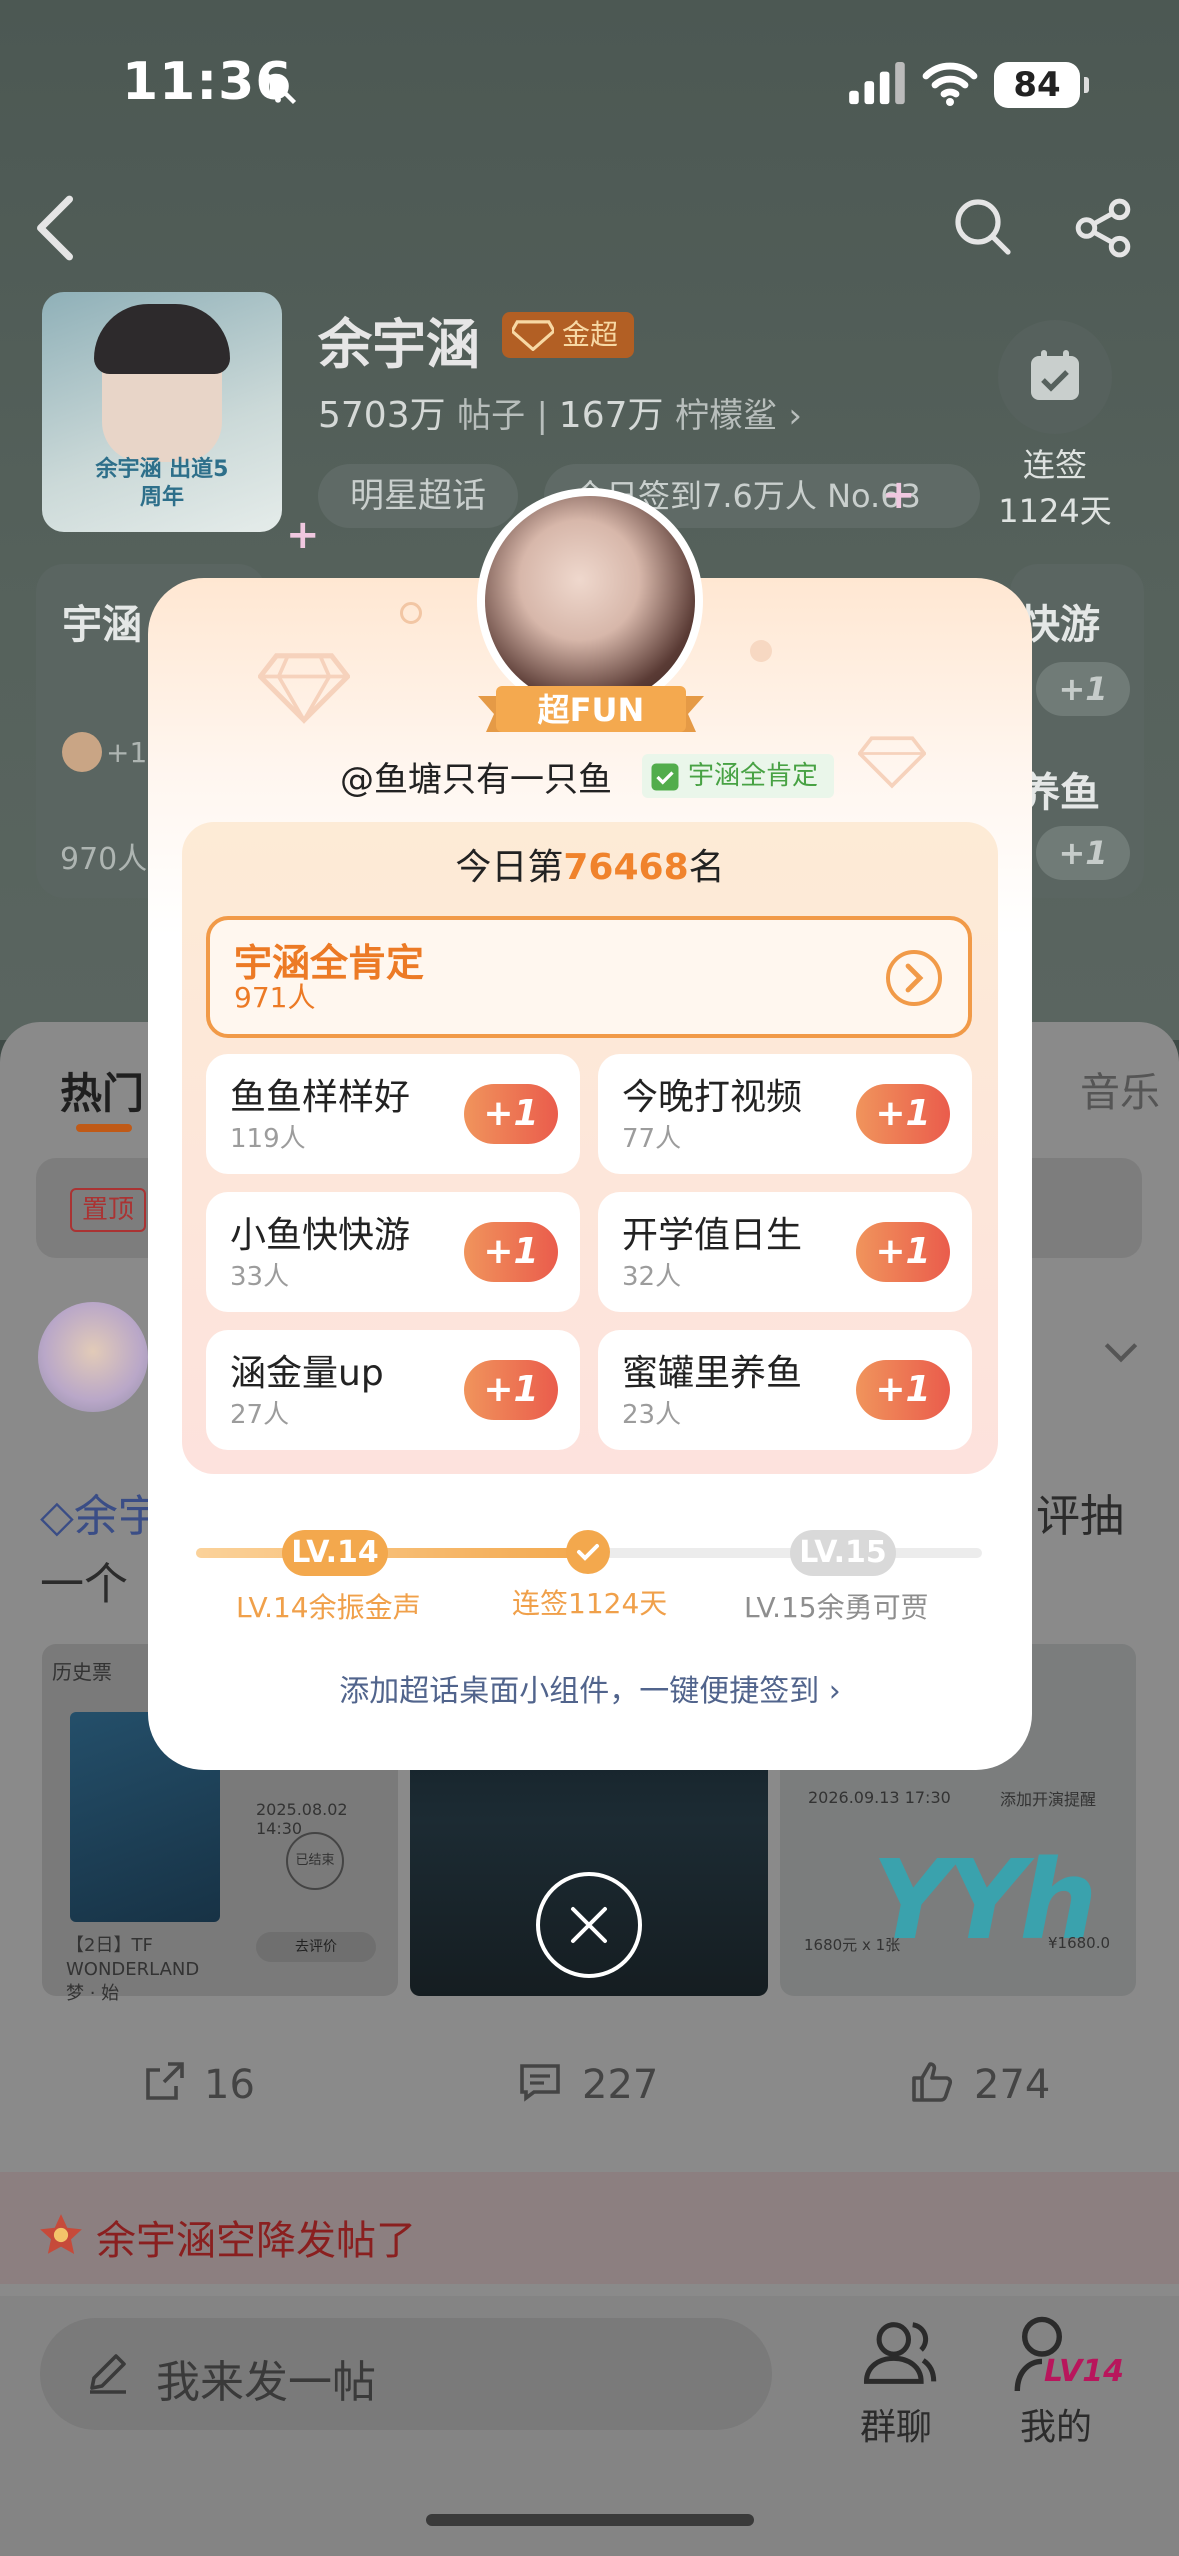 The image size is (1179, 2556). What do you see at coordinates (896, 2424) in the screenshot?
I see `group-chat-label: 群聊` at bounding box center [896, 2424].